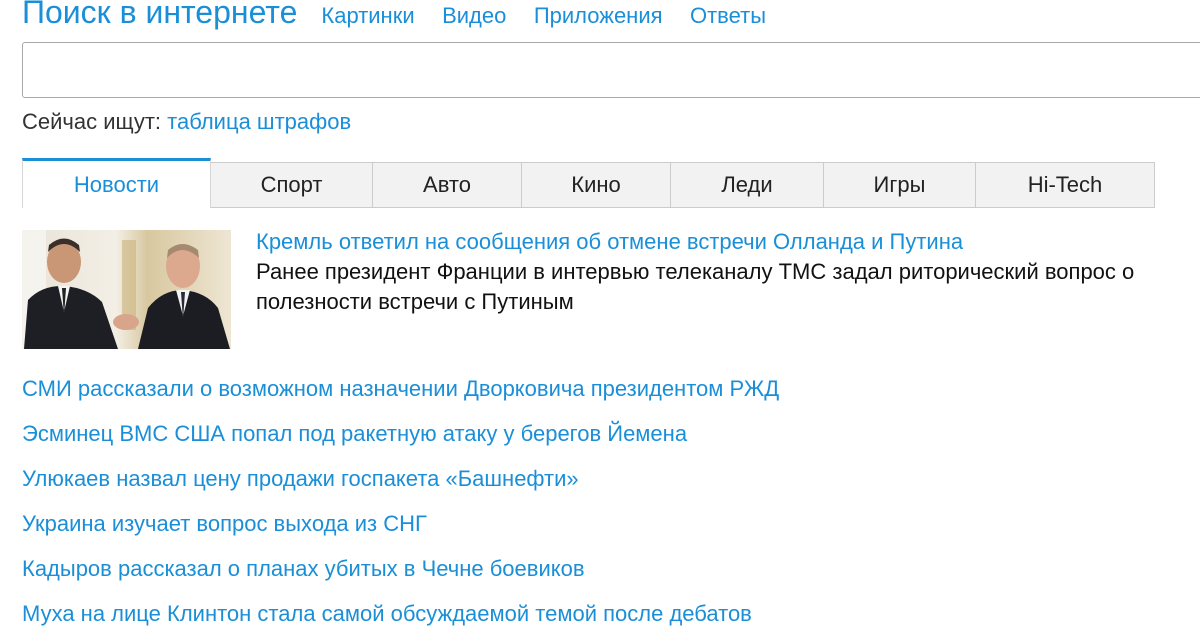  Describe the element at coordinates (747, 185) in the screenshot. I see `tab-lady: Леди` at that location.